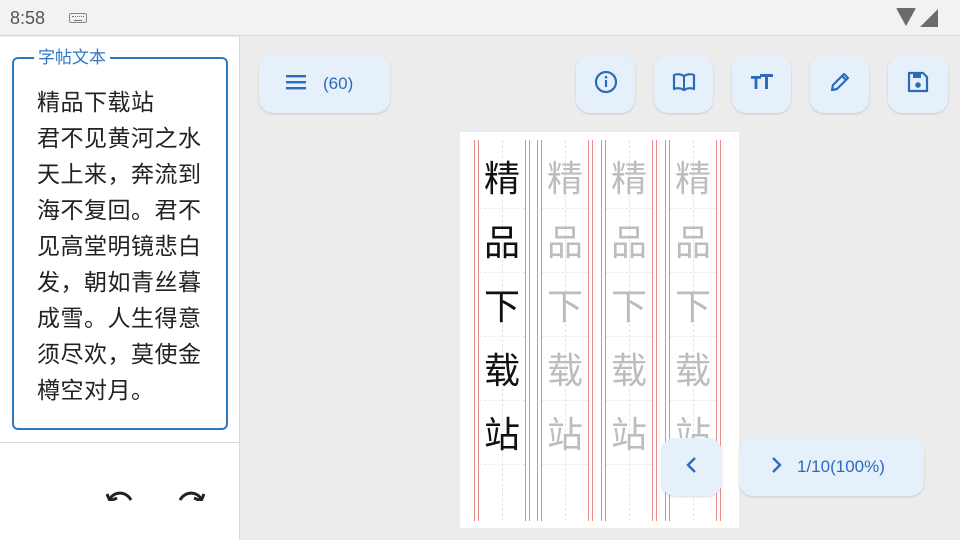 The width and height of the screenshot is (960, 540). Describe the element at coordinates (906, 17) in the screenshot. I see `wifi-icon` at that location.